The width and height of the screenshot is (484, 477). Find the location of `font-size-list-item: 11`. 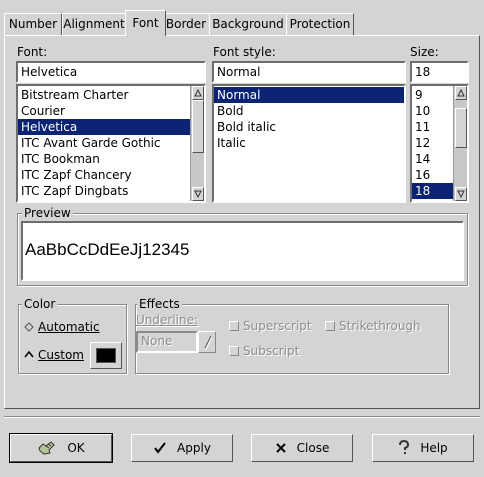

font-size-list-item: 11 is located at coordinates (432, 127).